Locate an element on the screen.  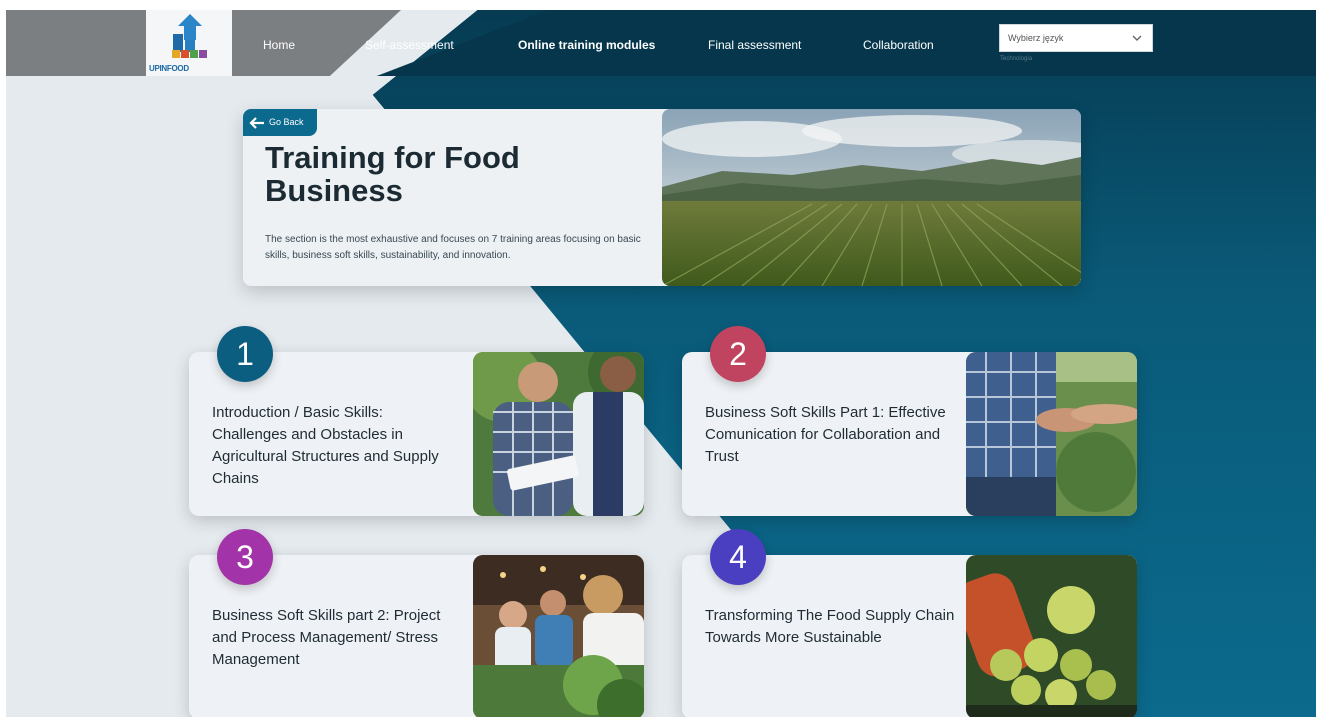
upinfood-logo: UPINFOOD is located at coordinates (189, 43).